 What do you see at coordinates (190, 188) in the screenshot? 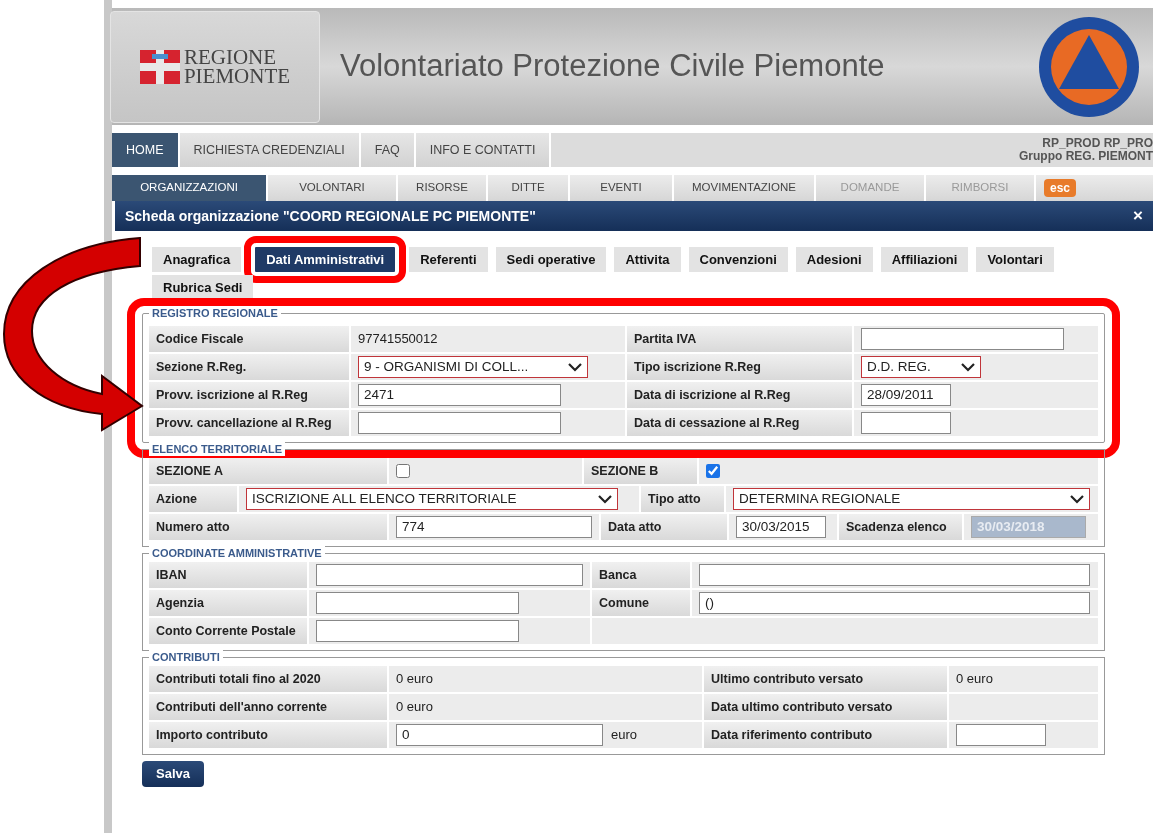
I see `menu-tab: ORGANIZZAZIONI` at bounding box center [190, 188].